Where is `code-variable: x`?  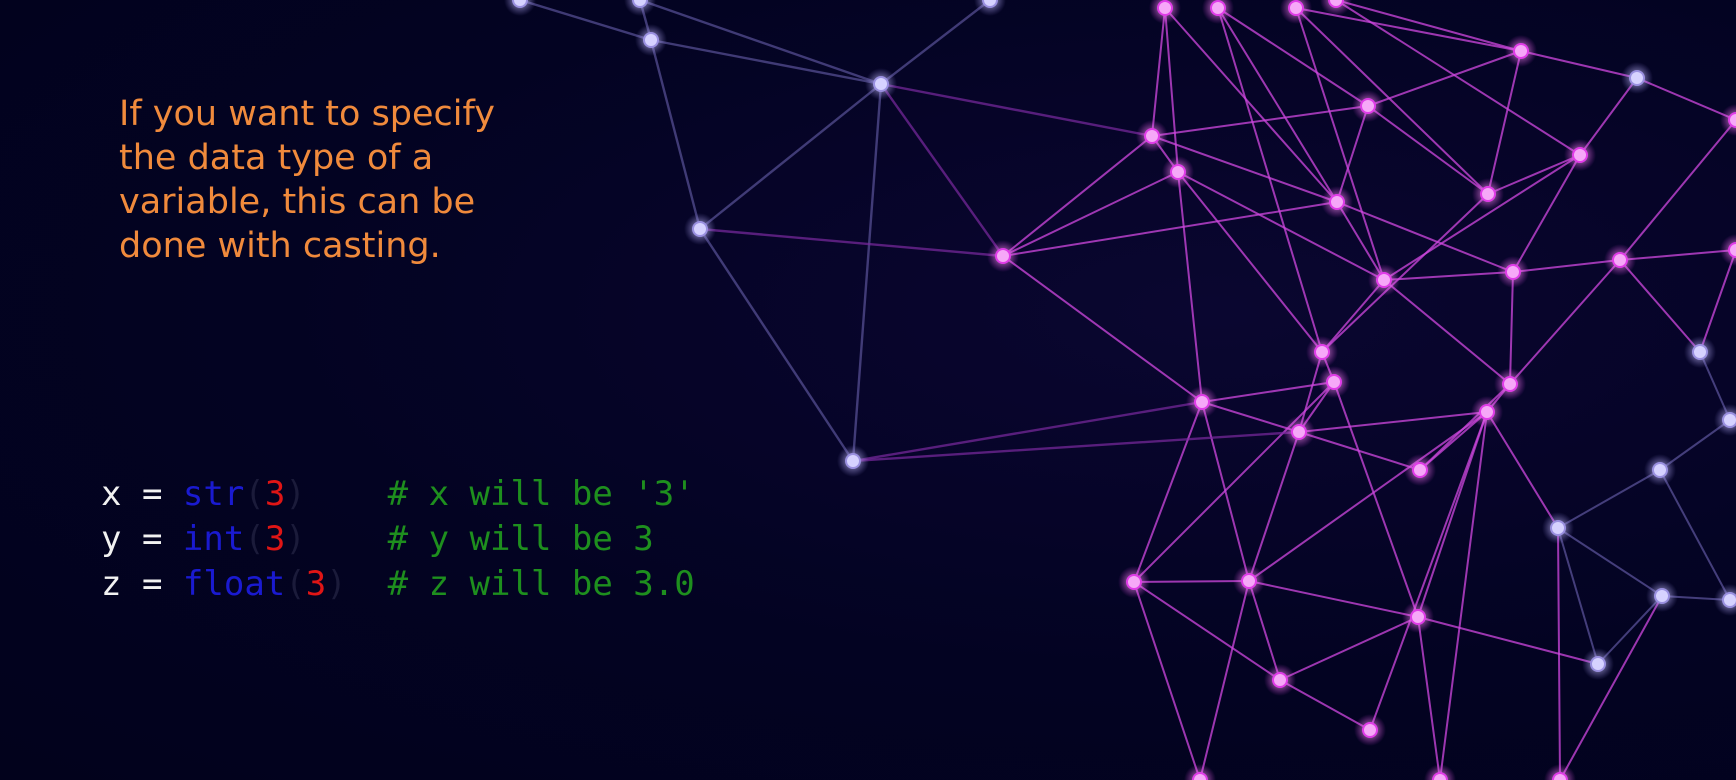
code-variable: x is located at coordinates (111, 494).